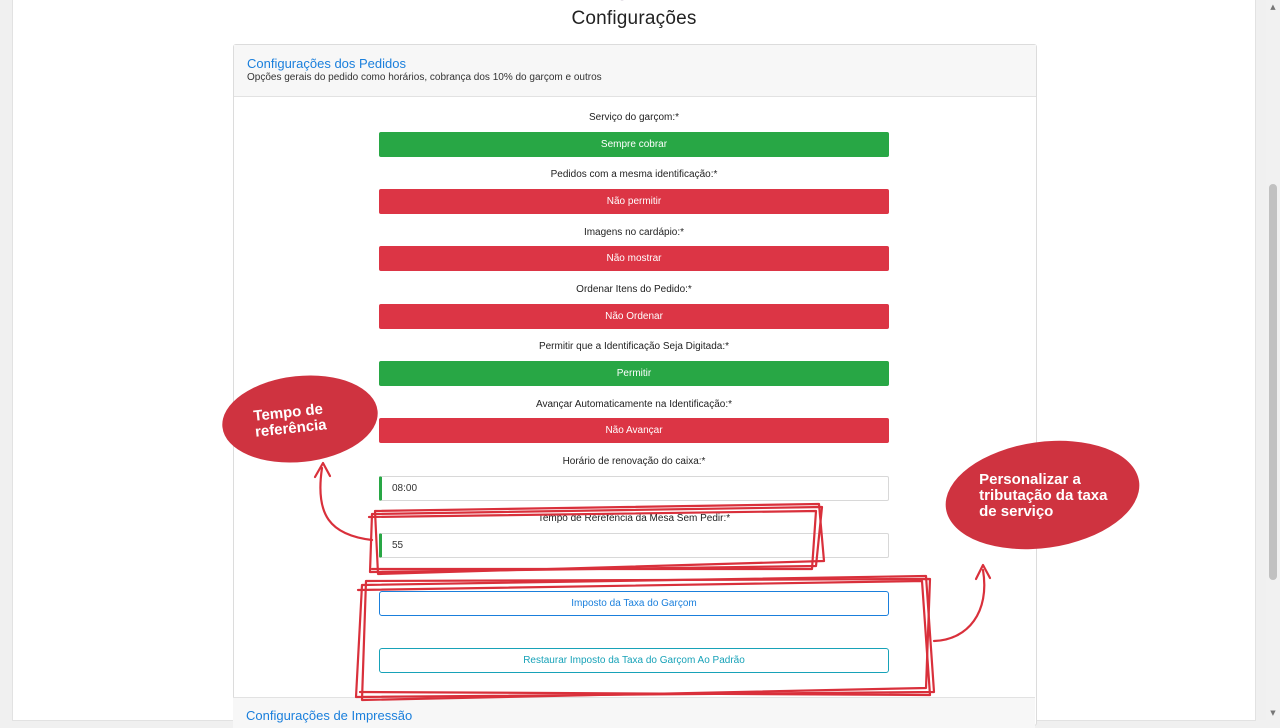  Describe the element at coordinates (634, 258) in the screenshot. I see `menu-images-toggle: Não mostrar` at that location.